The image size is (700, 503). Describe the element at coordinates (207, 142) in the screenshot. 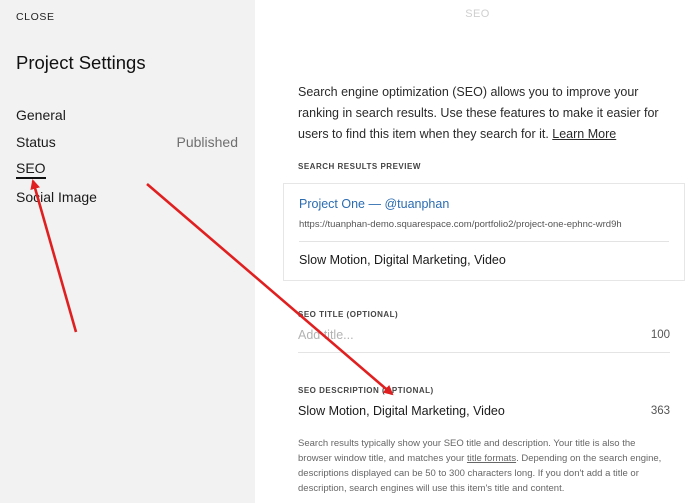

I see `status-value: Published` at that location.